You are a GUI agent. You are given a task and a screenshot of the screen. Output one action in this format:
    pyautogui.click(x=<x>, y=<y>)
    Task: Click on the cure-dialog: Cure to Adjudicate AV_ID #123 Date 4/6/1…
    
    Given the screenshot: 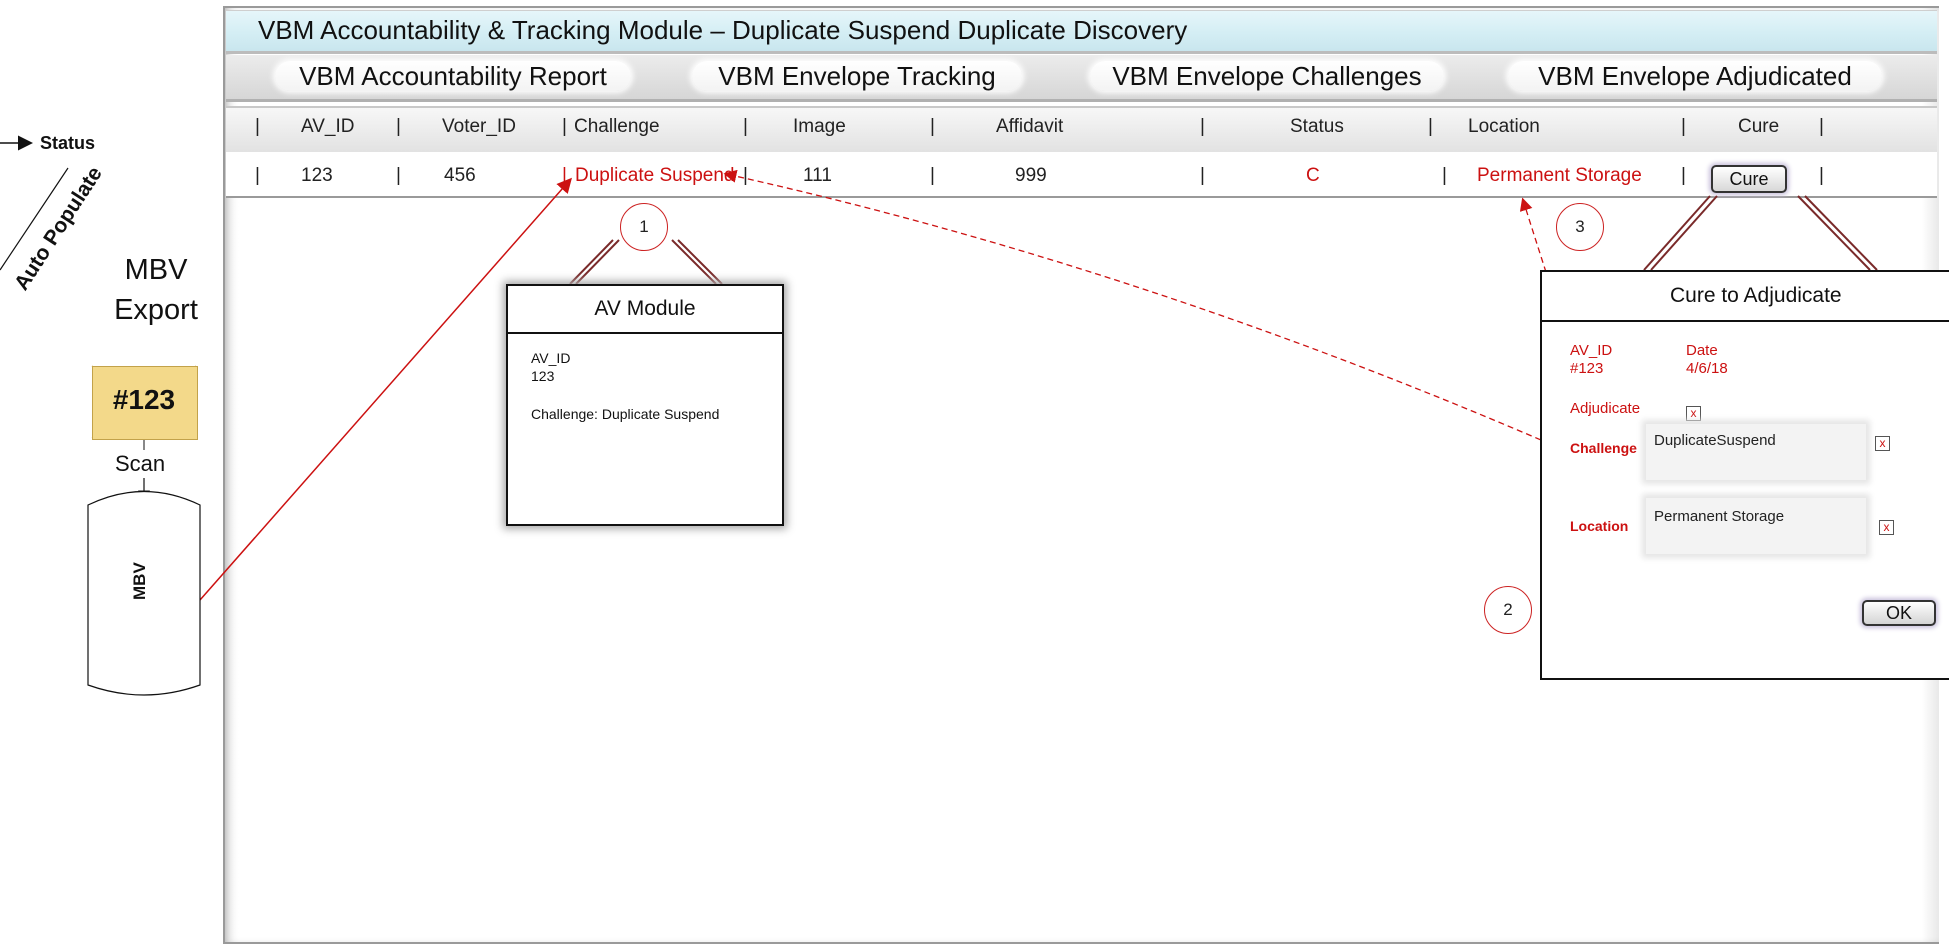 What is the action you would take?
    pyautogui.click(x=1744, y=475)
    